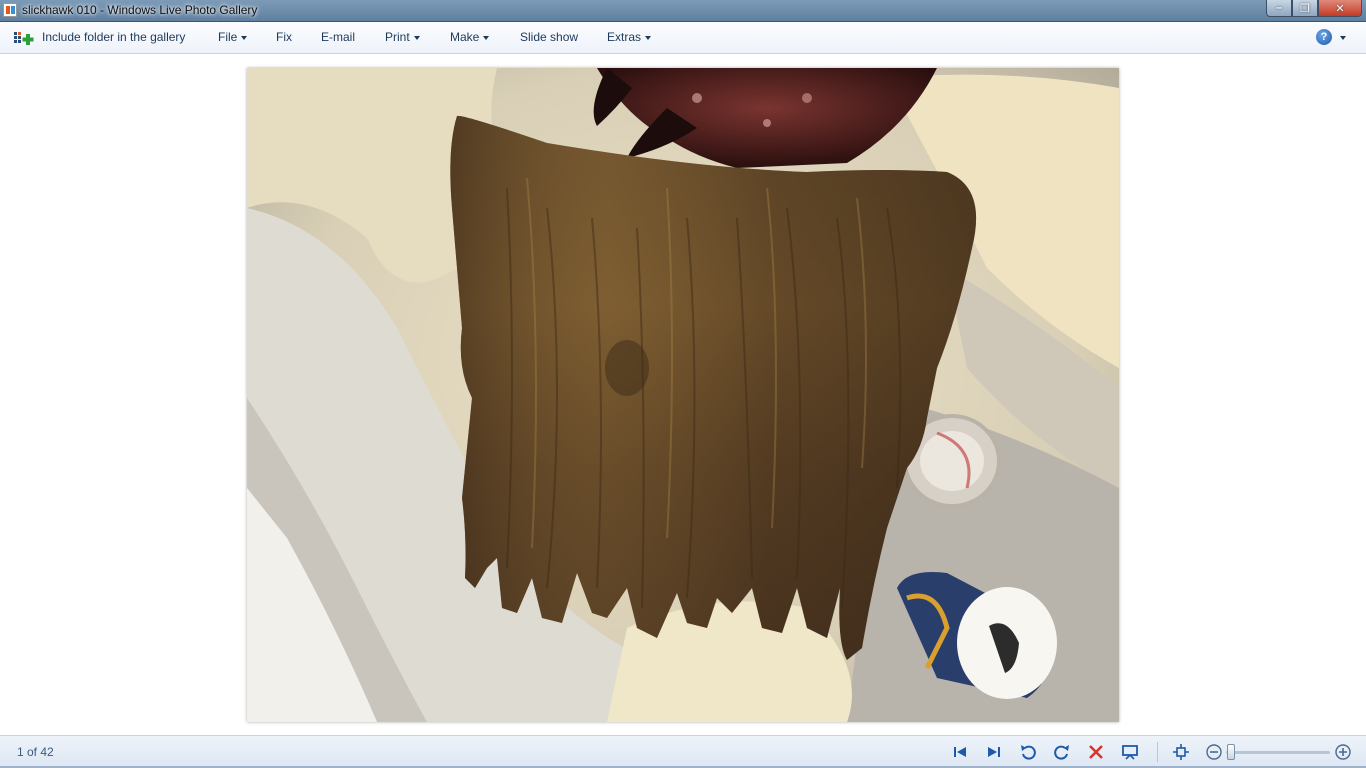 The height and width of the screenshot is (768, 1366). Describe the element at coordinates (397, 37) in the screenshot. I see `print-menu-label: Print` at that location.